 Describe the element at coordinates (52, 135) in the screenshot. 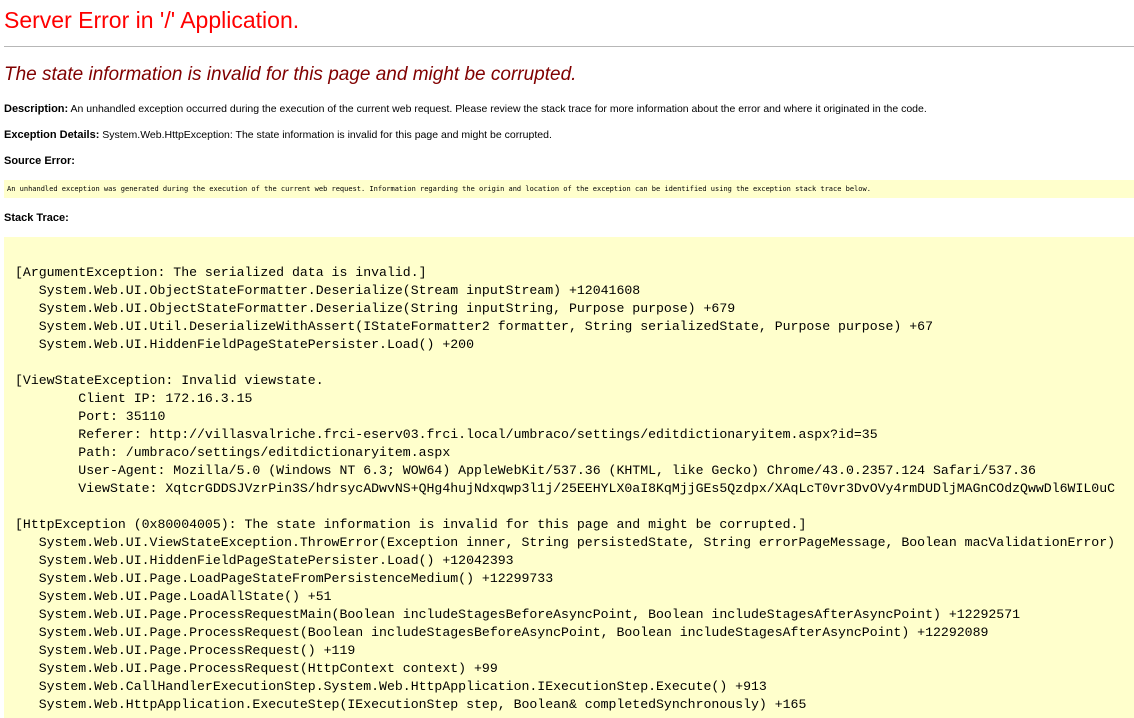

I see `exception-details-label: Exception Details:` at that location.